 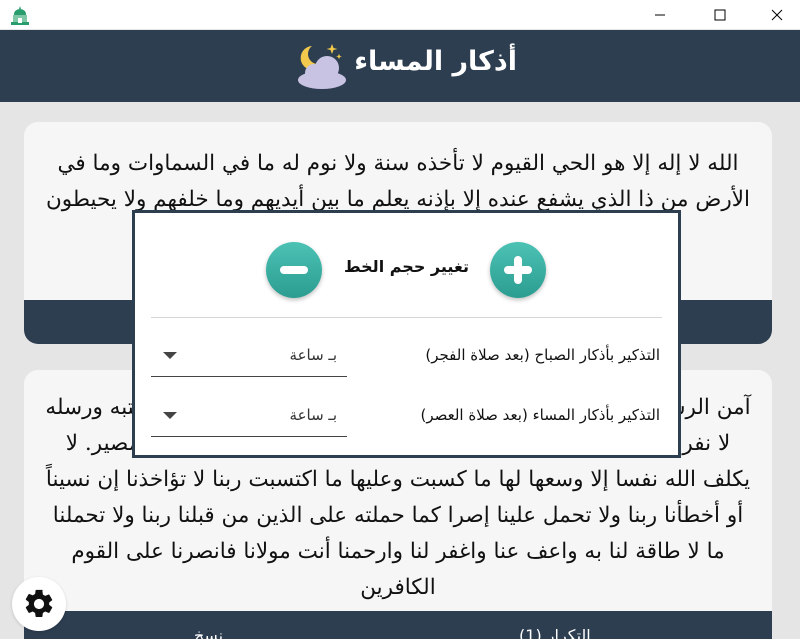 I want to click on minus-icon, so click(x=294, y=270).